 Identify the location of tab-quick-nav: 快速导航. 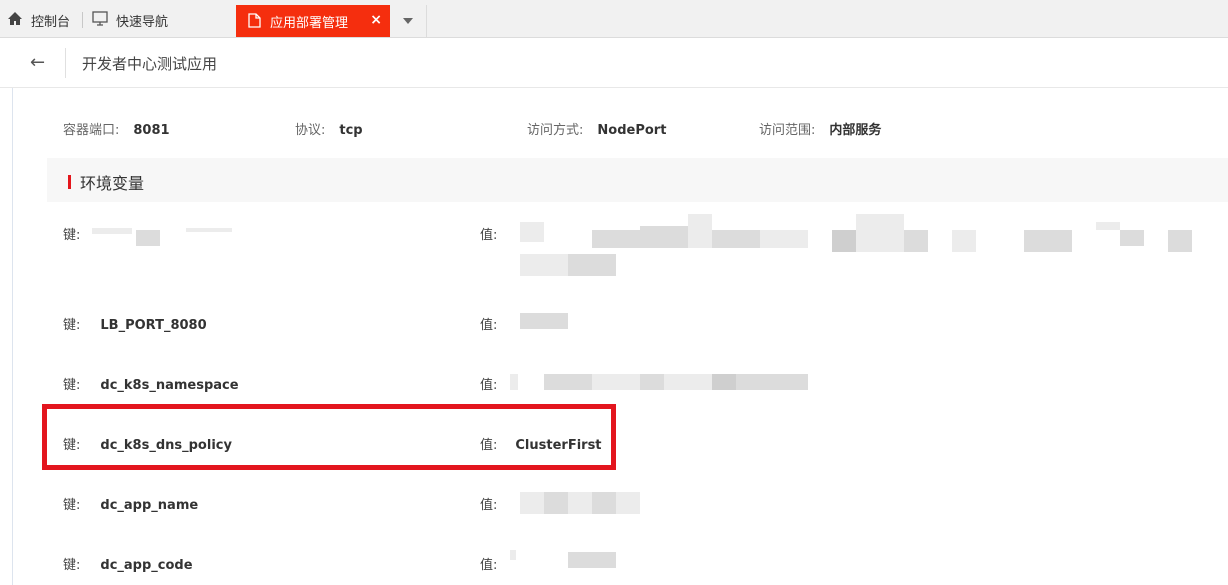
(130, 20).